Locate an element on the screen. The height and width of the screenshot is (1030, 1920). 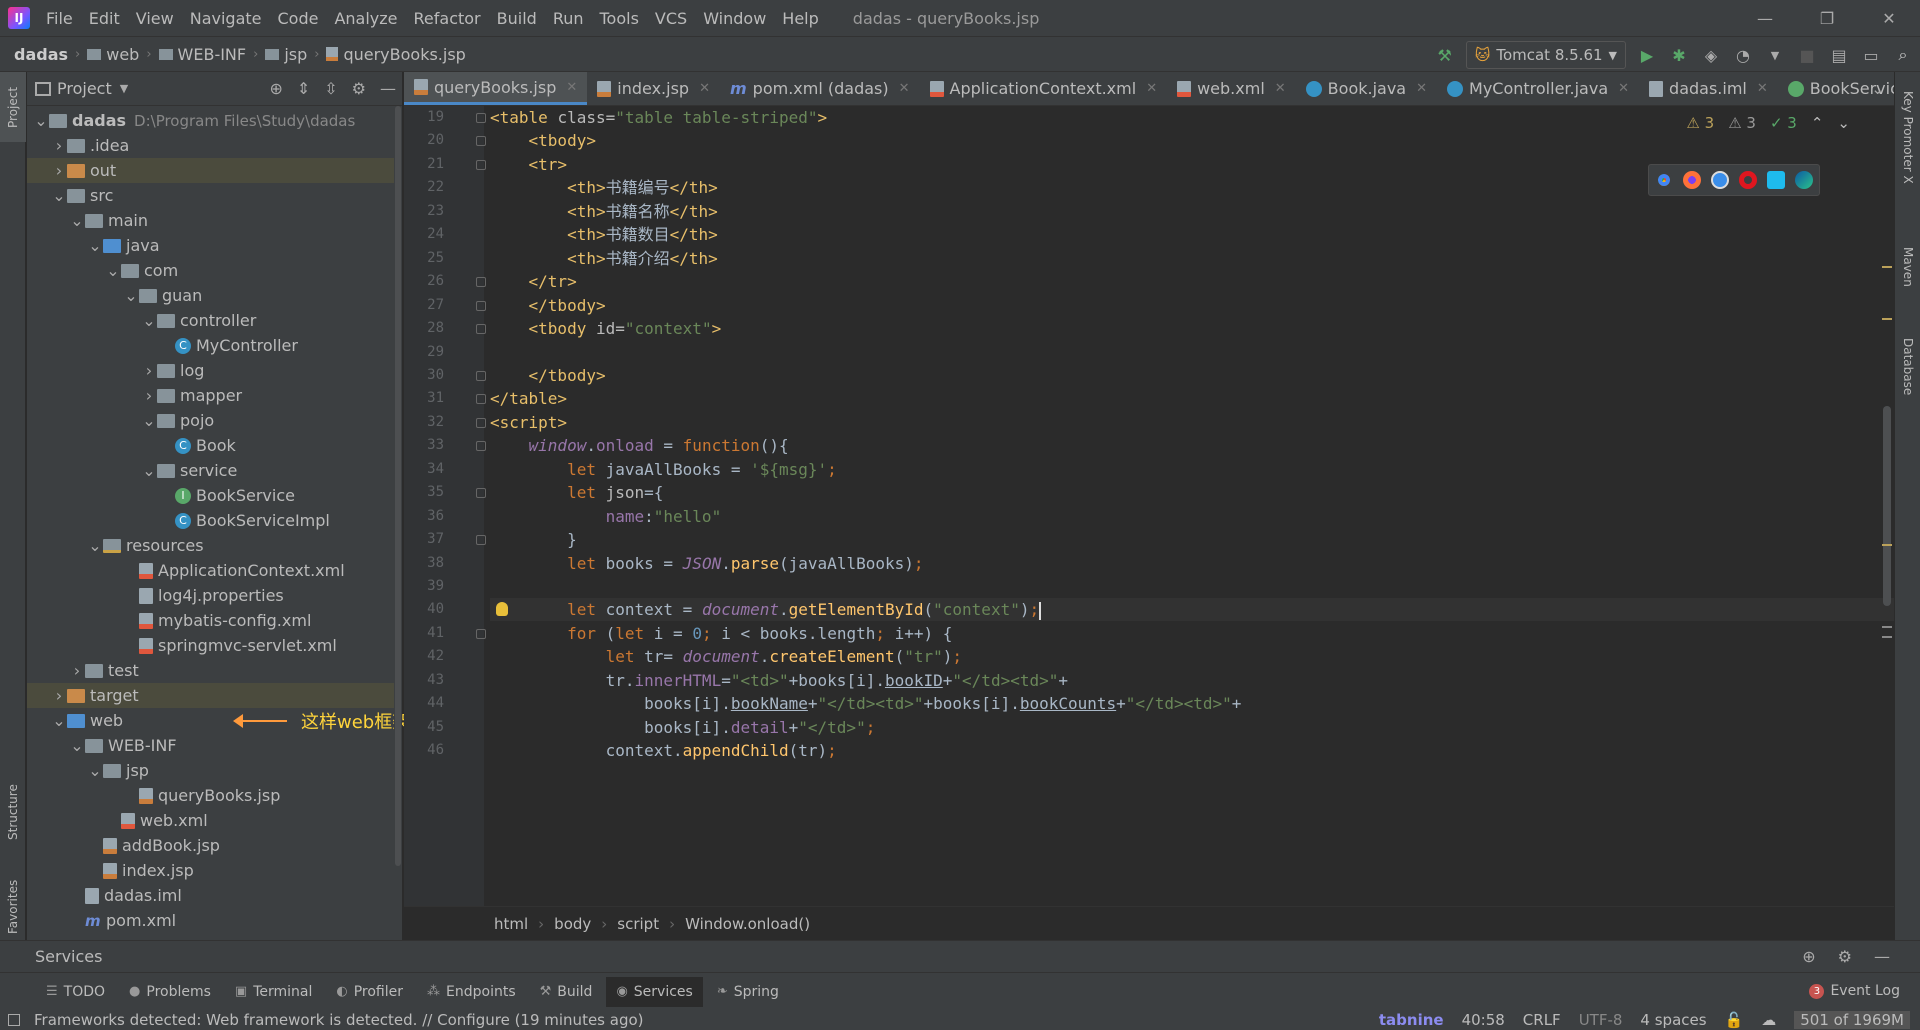
maven-tool-tab: Maven is located at coordinates (1907, 267).